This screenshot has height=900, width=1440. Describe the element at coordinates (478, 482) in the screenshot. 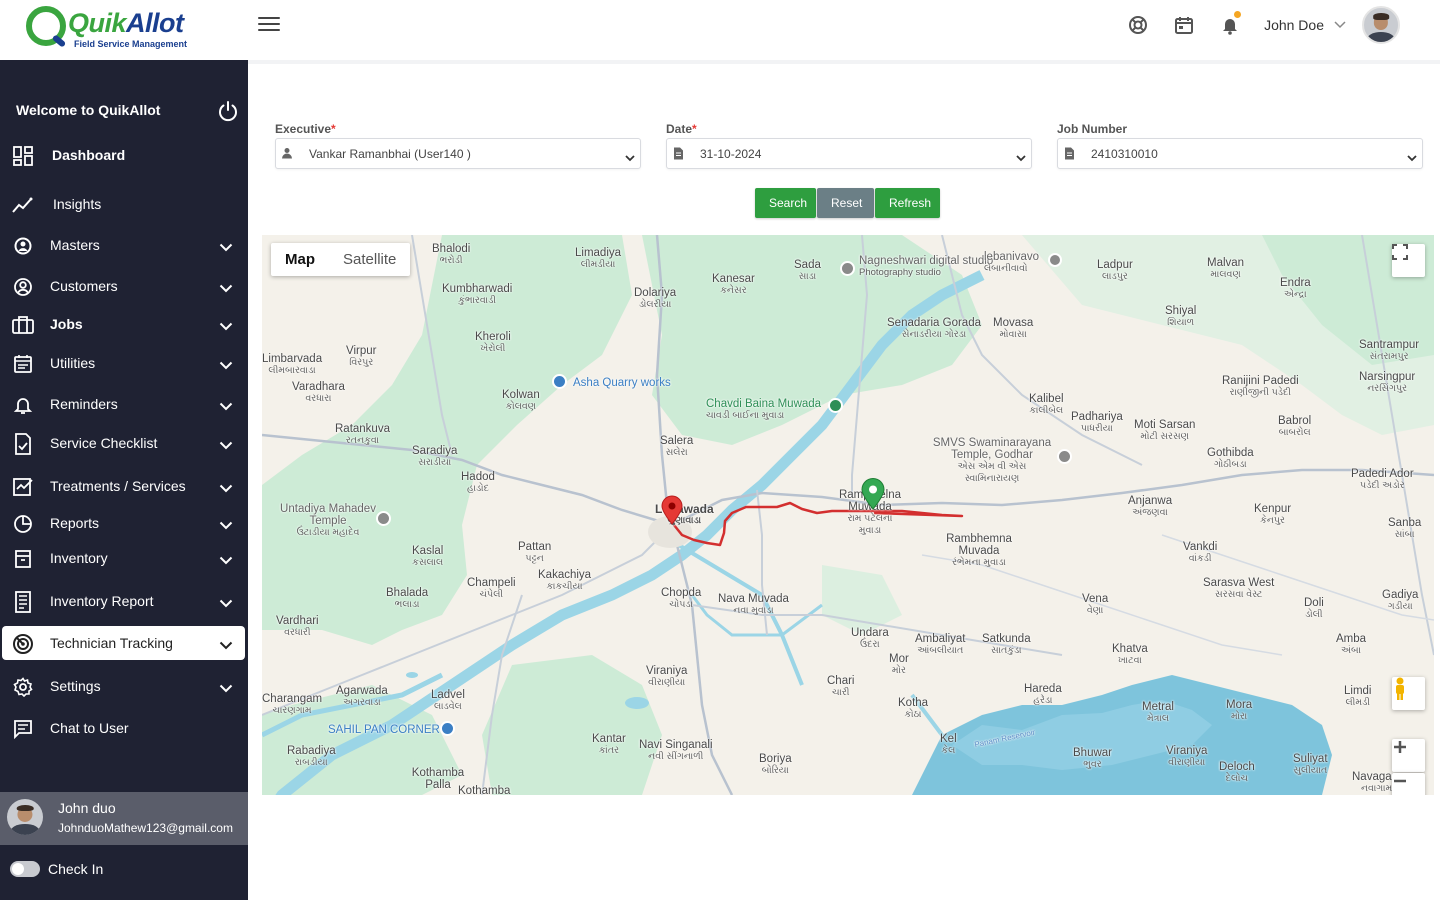

I see `map-label-hadod: Hadod હાડોદ` at that location.